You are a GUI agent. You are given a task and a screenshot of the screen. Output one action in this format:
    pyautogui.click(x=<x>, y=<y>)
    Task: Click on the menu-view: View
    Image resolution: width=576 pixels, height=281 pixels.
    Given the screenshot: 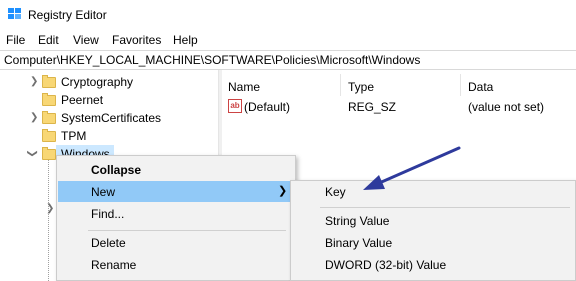 What is the action you would take?
    pyautogui.click(x=86, y=40)
    